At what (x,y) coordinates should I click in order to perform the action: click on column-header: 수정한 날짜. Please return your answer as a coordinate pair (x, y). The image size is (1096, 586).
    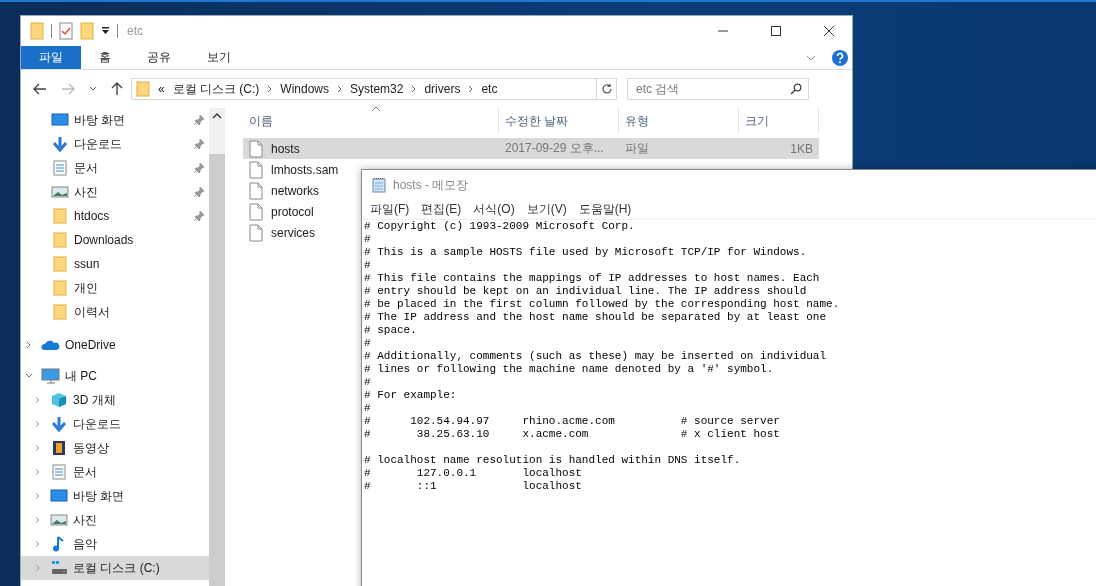
    Looking at the image, I should click on (559, 121).